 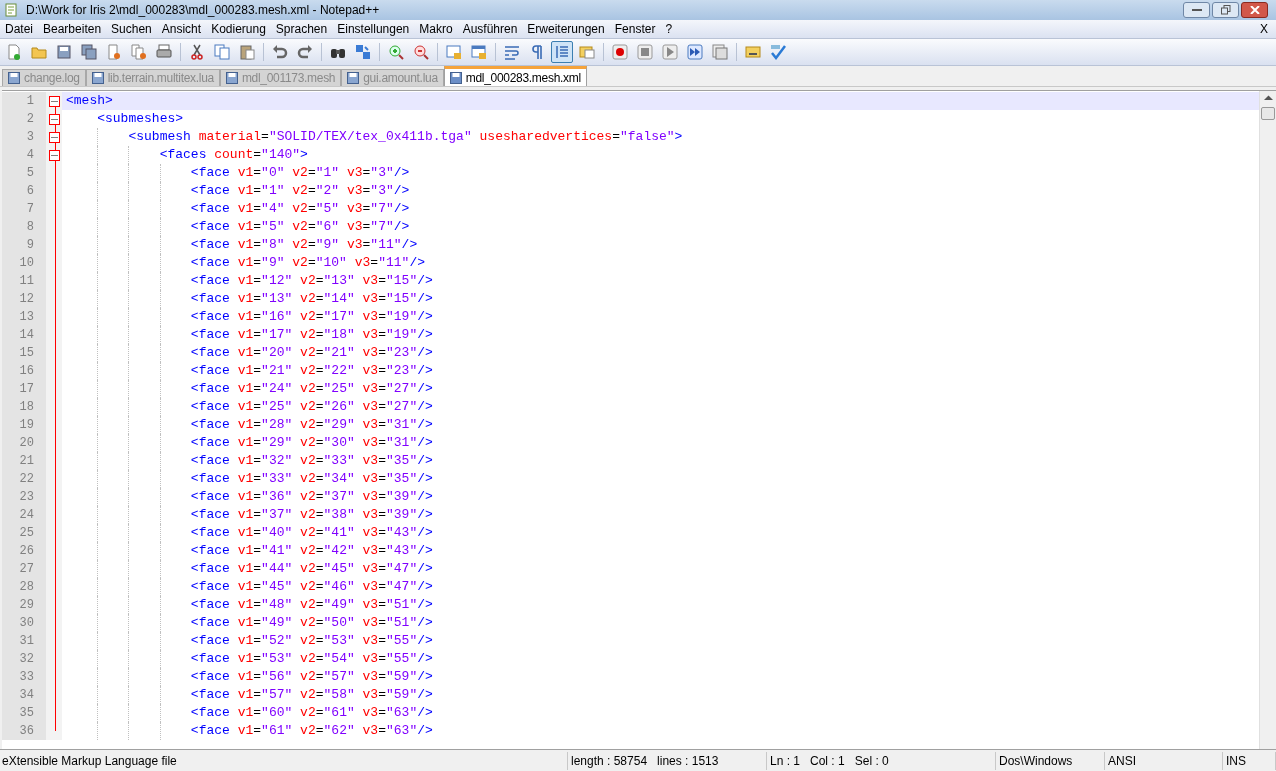 I want to click on line-number: 26, so click(x=24, y=551).